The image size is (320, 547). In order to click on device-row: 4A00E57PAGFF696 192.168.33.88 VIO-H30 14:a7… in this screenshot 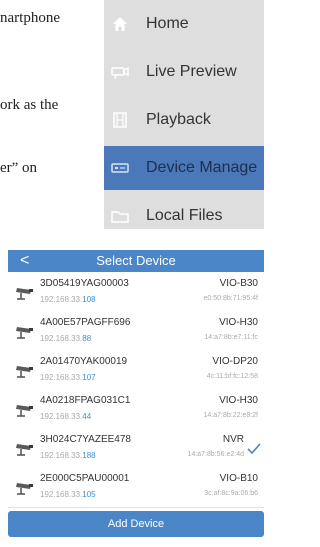, I will do `click(136, 332)`.